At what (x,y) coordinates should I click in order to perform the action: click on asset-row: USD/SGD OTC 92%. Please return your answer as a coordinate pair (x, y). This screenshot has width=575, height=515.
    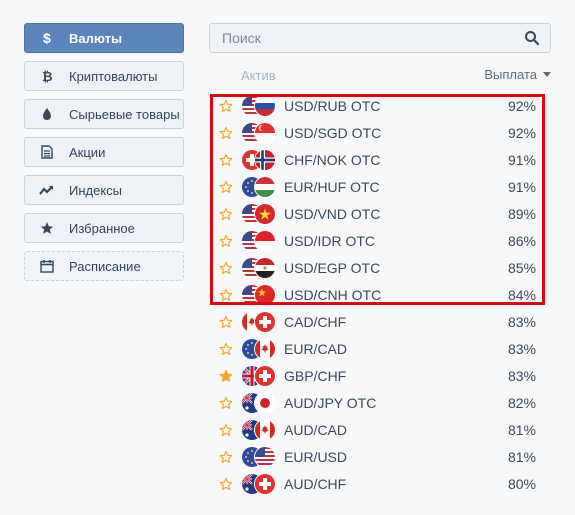
    Looking at the image, I should click on (377, 132).